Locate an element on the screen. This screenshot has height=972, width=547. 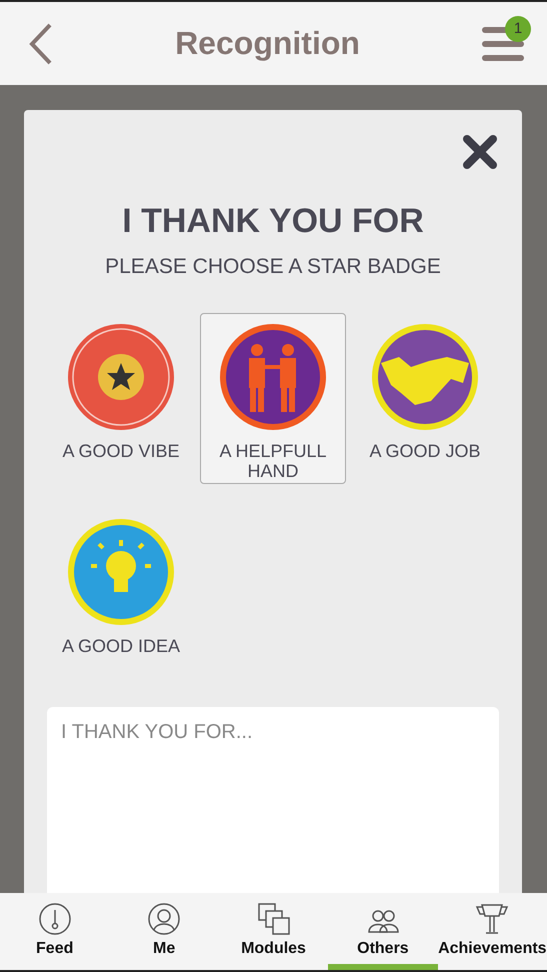
people-badge-icon is located at coordinates (273, 377).